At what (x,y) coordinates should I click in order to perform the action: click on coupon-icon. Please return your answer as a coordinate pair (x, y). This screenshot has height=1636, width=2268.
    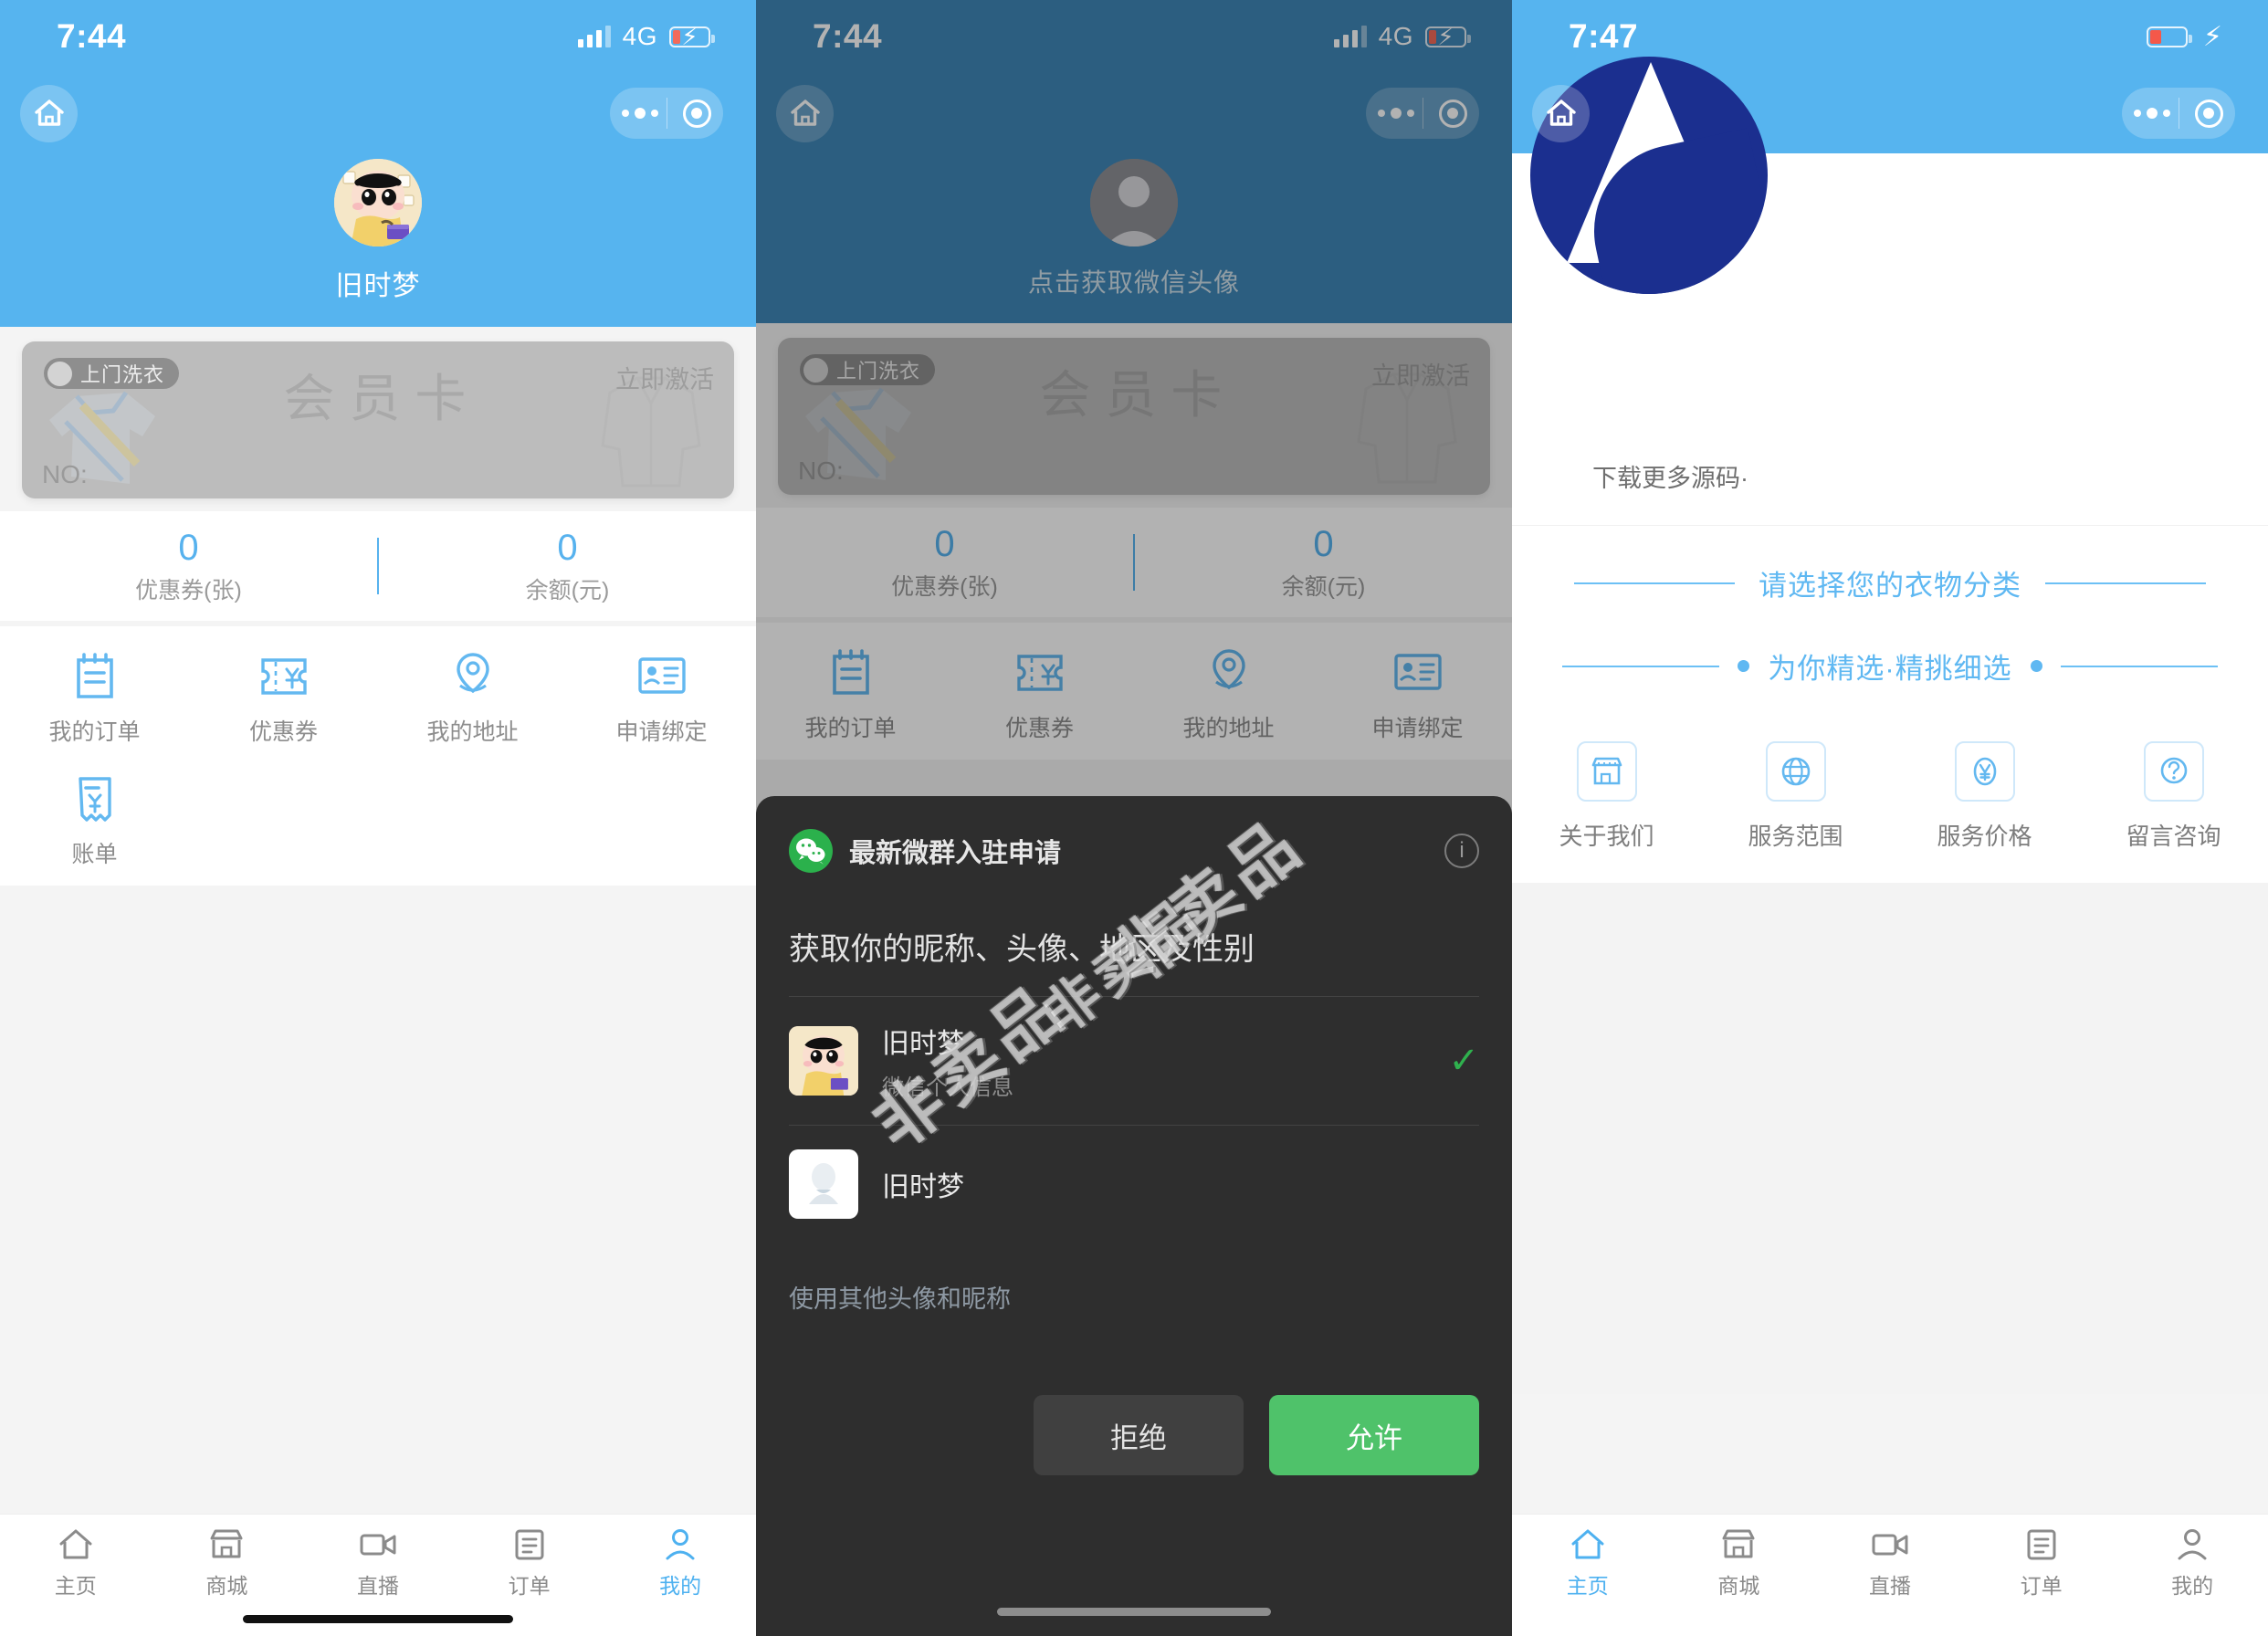
    Looking at the image, I should click on (284, 676).